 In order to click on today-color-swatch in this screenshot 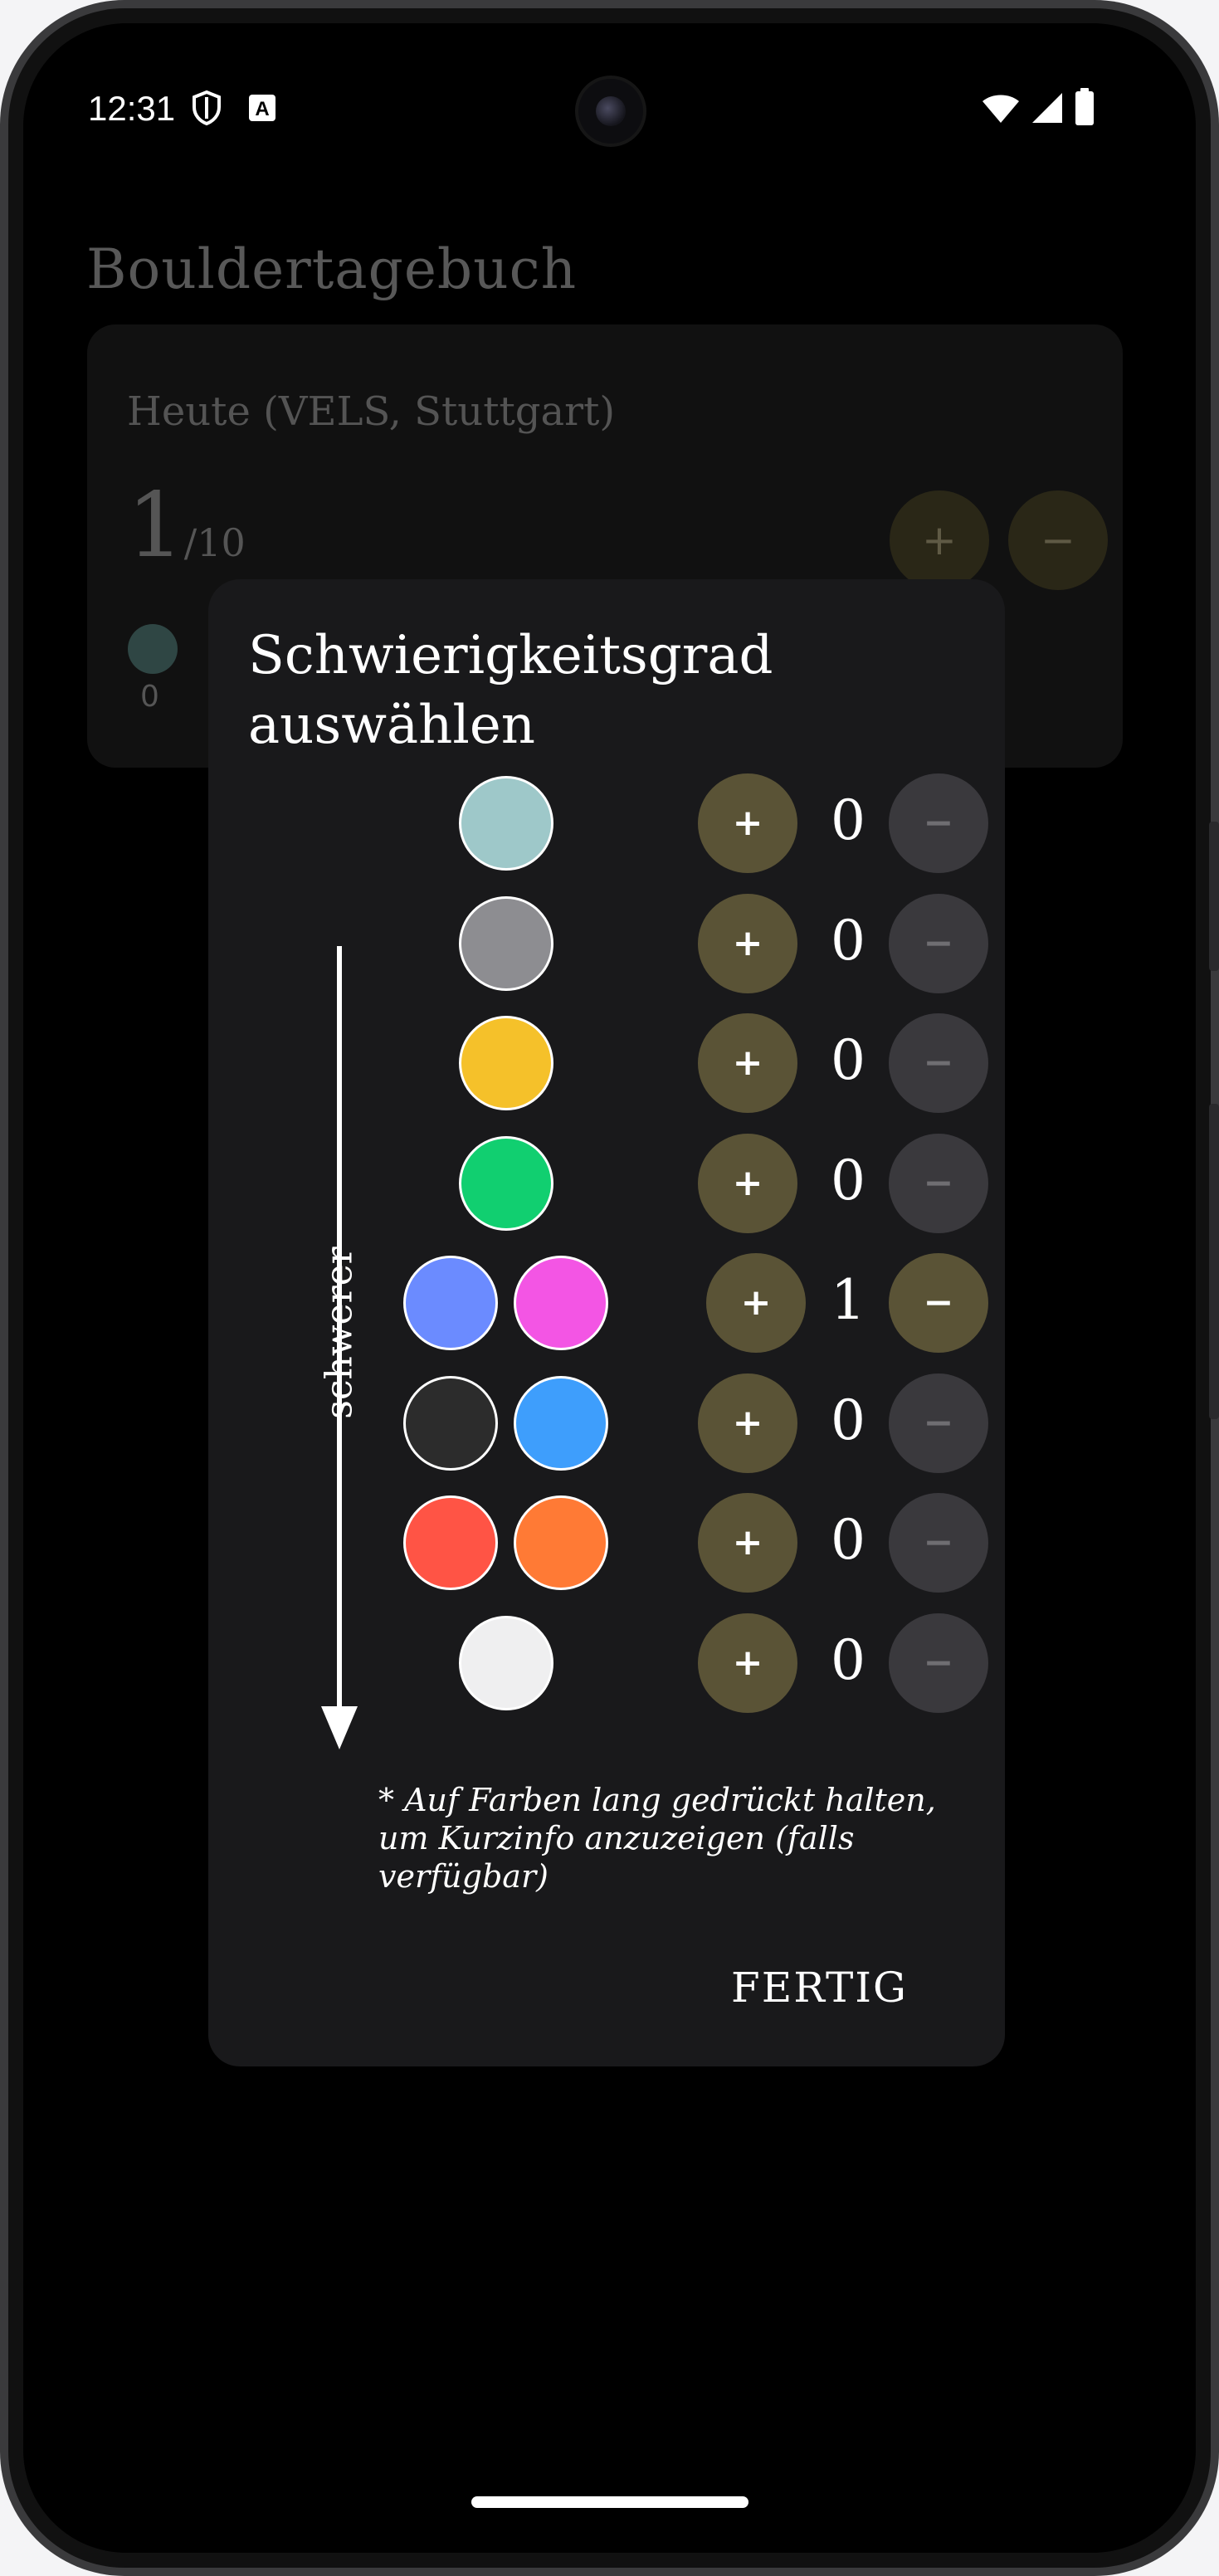, I will do `click(153, 649)`.